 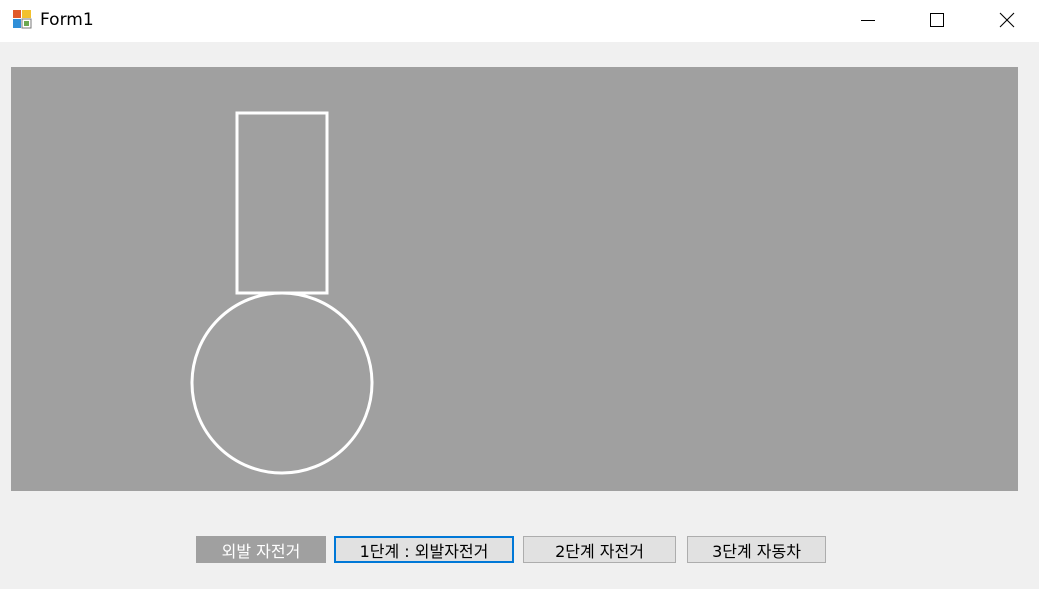 I want to click on title-bar: Form1, so click(x=519, y=21).